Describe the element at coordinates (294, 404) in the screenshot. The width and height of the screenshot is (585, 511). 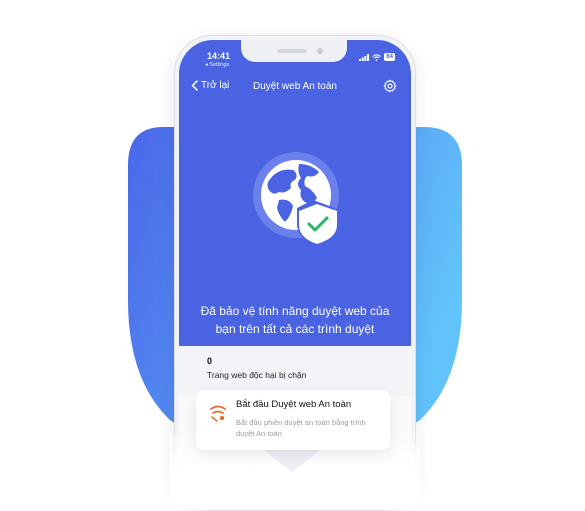
I see `card-title: Bắt đầu Duyệt web An toàn` at that location.